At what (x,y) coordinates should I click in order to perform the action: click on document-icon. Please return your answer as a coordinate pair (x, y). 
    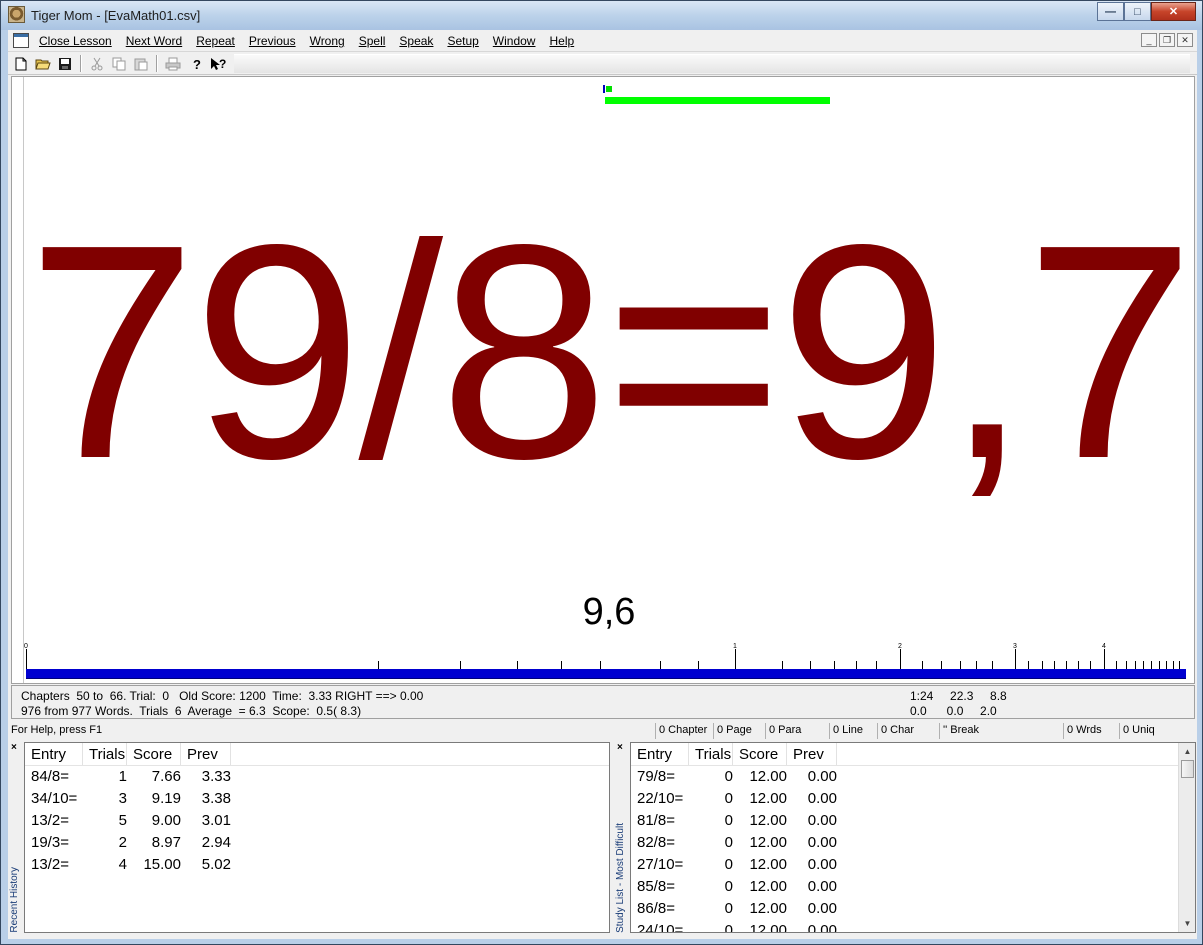
    Looking at the image, I should click on (21, 40).